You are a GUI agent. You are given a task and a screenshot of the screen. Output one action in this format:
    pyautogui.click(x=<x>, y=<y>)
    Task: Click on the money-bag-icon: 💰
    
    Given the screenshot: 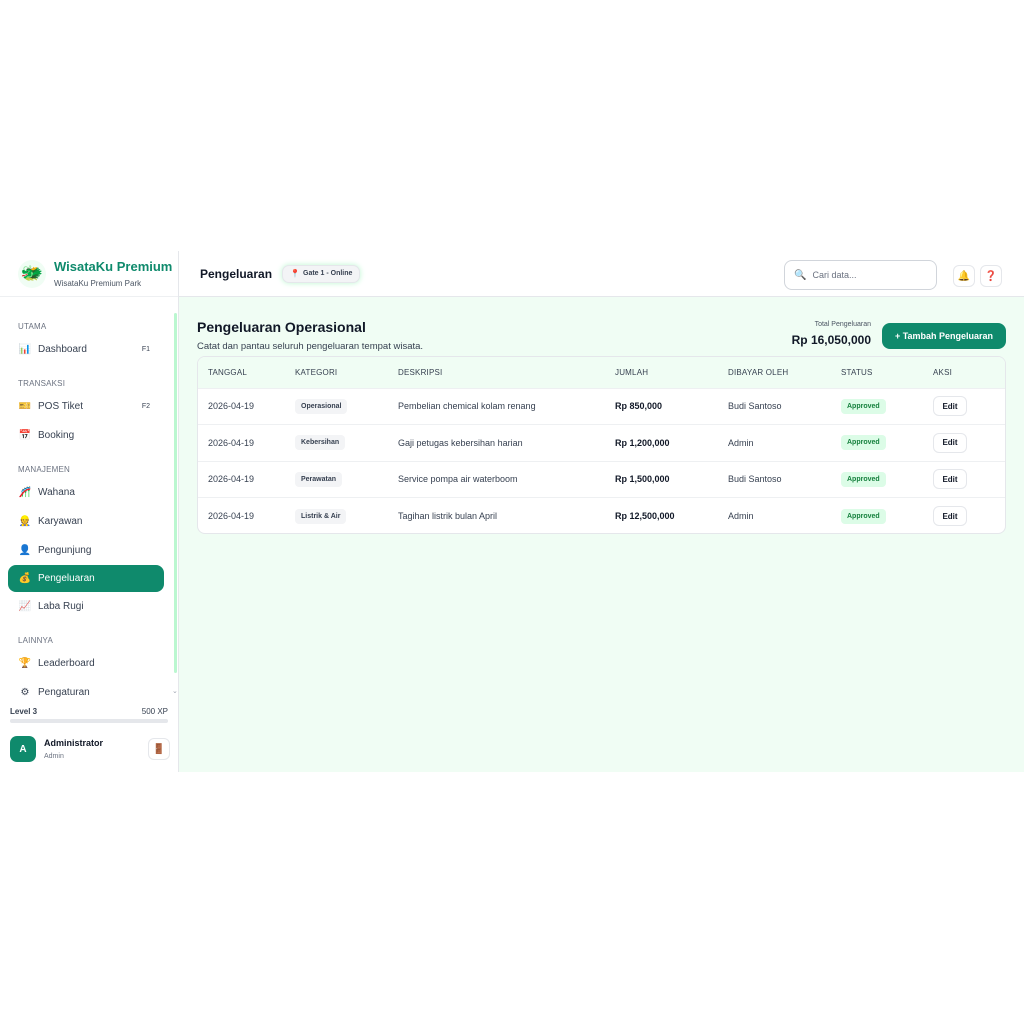 What is the action you would take?
    pyautogui.click(x=25, y=578)
    